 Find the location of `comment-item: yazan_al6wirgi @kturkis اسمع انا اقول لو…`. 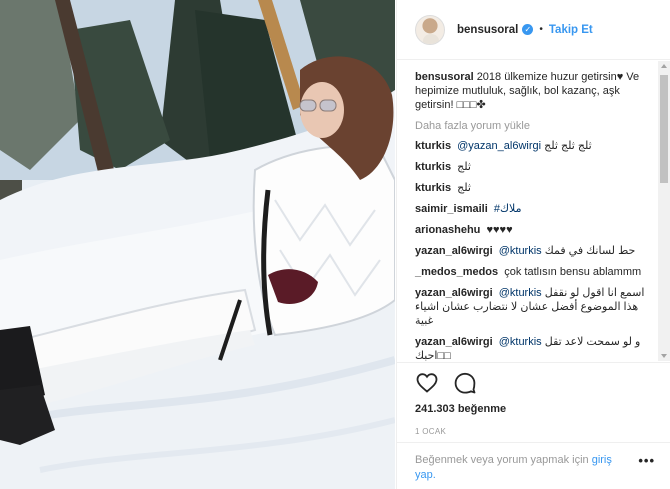

comment-item: yazan_al6wirgi @kturkis اسمع انا اقول لو… is located at coordinates (534, 307).